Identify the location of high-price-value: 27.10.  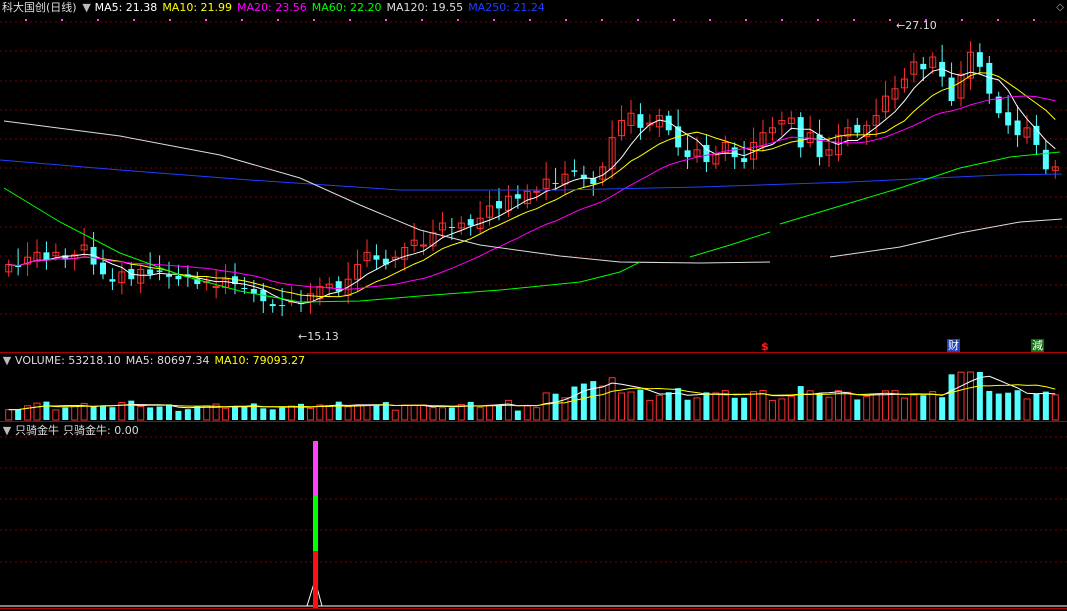
(921, 25).